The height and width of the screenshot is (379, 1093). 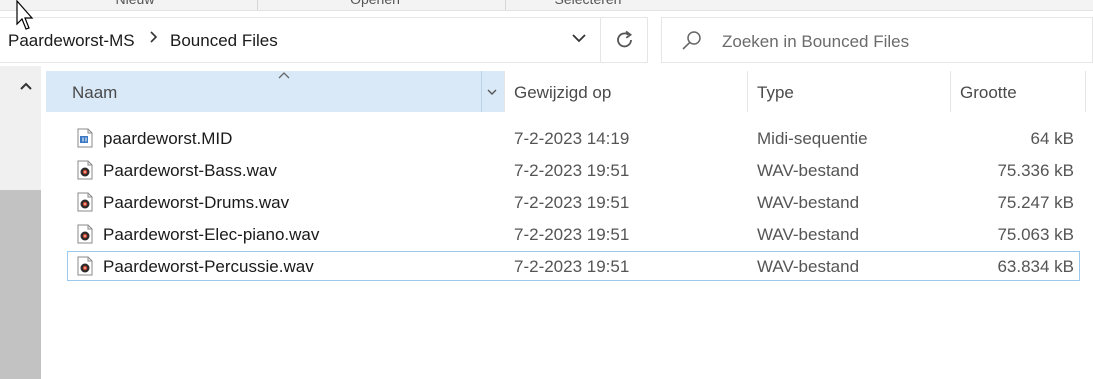 I want to click on mouse-cursor-icon, so click(x=25, y=15).